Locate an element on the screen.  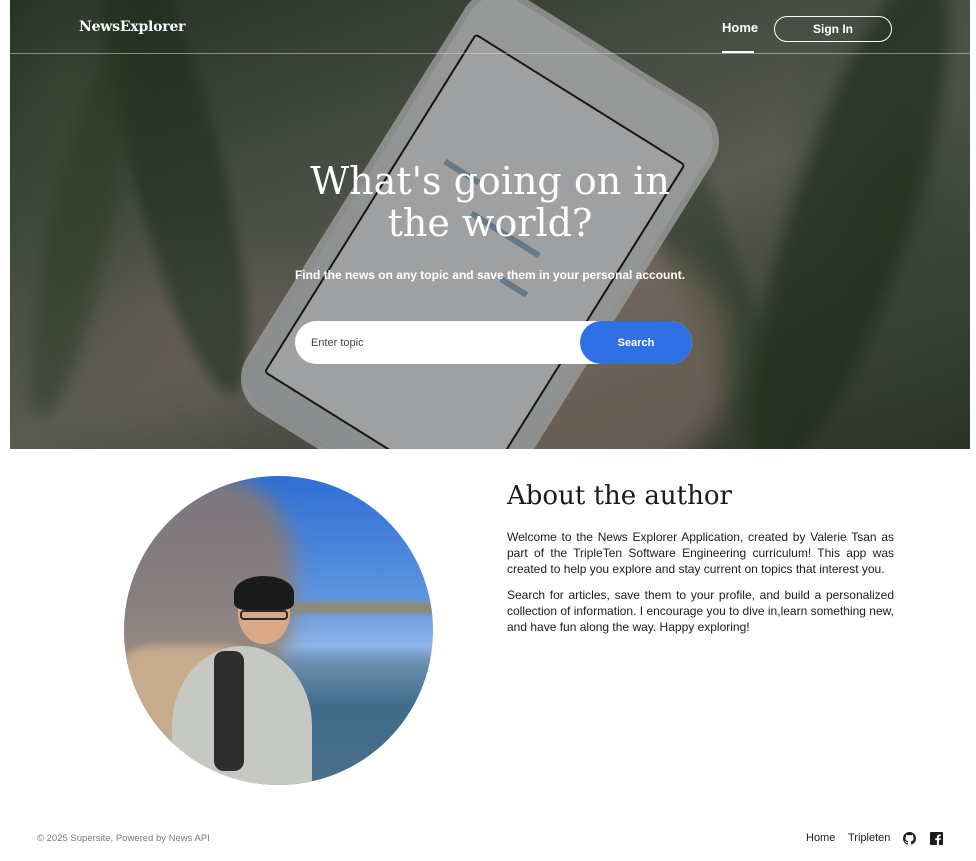
search-button: Search is located at coordinates (636, 342).